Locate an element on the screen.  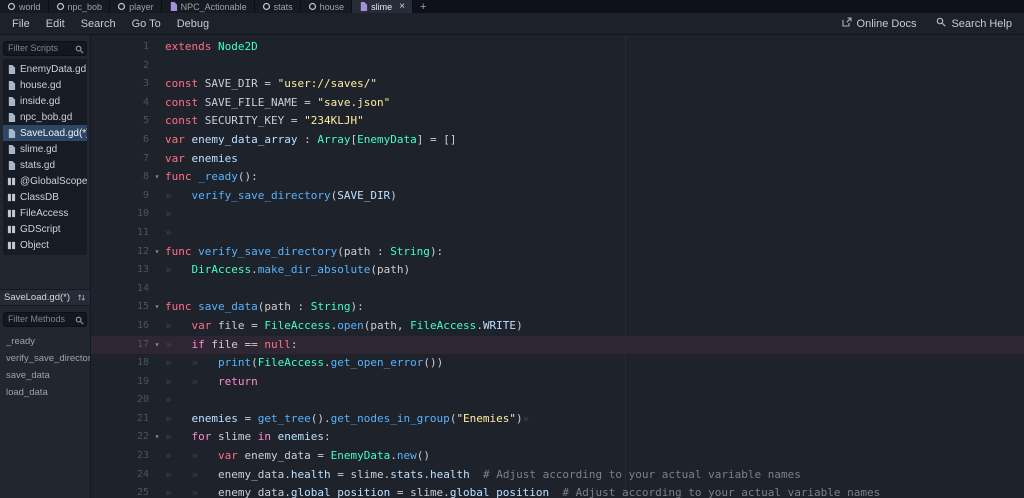
scene-tab-label: slime is located at coordinates (382, 6).